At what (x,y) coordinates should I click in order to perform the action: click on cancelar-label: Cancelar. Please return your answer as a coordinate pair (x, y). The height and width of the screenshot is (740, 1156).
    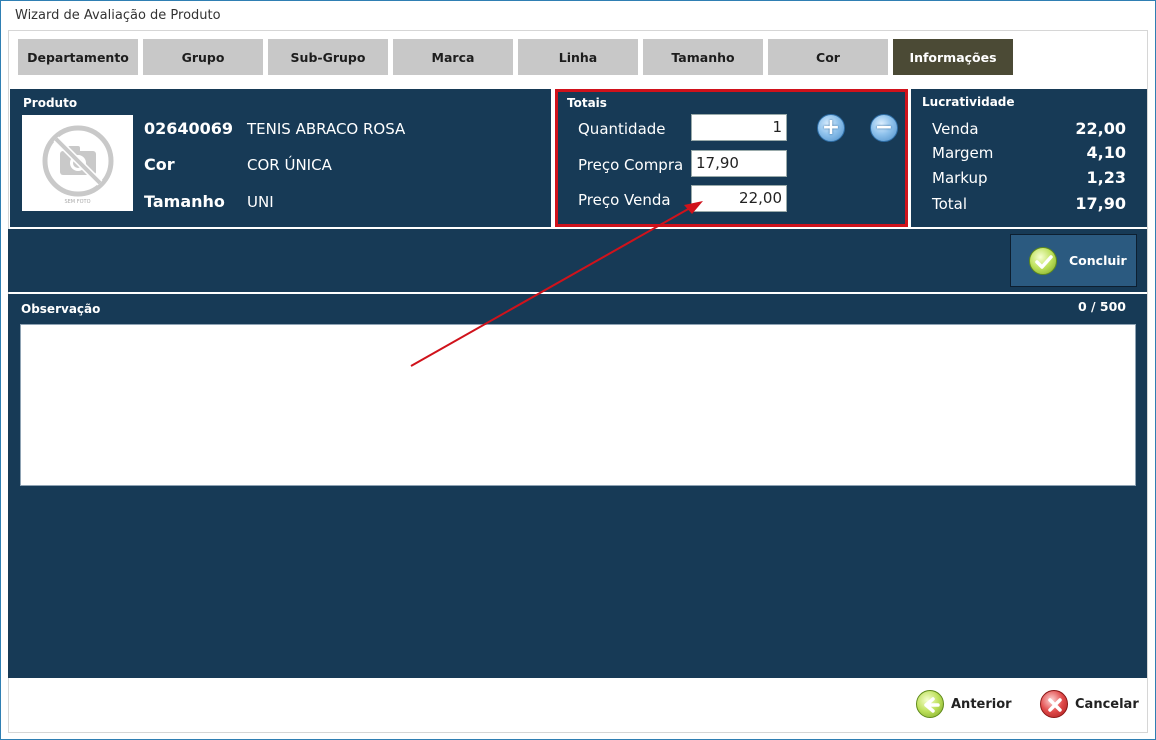
    Looking at the image, I should click on (1107, 704).